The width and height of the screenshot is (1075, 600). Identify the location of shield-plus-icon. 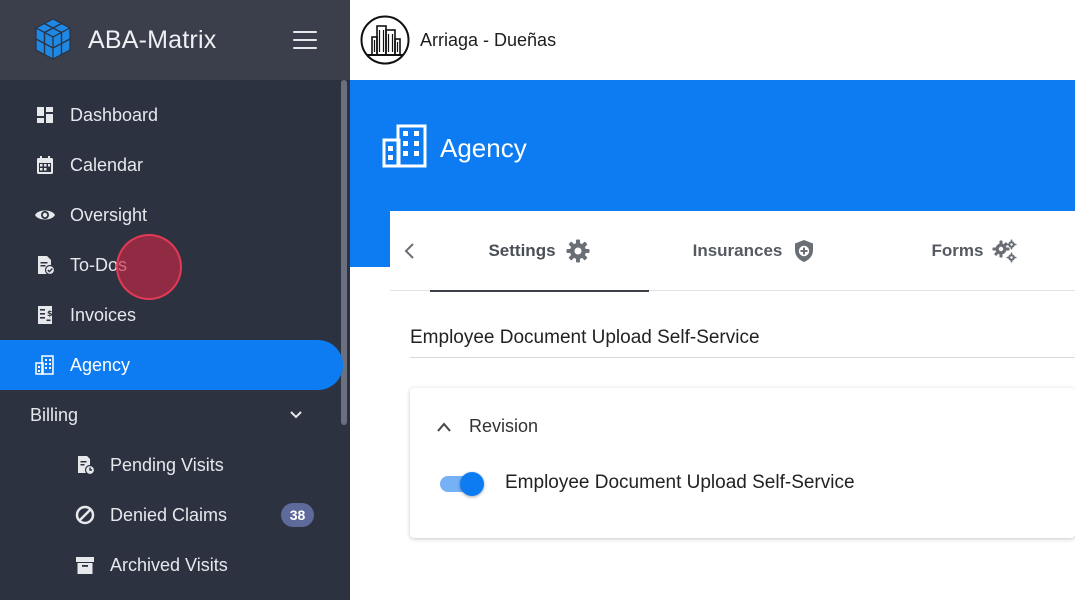
(804, 251).